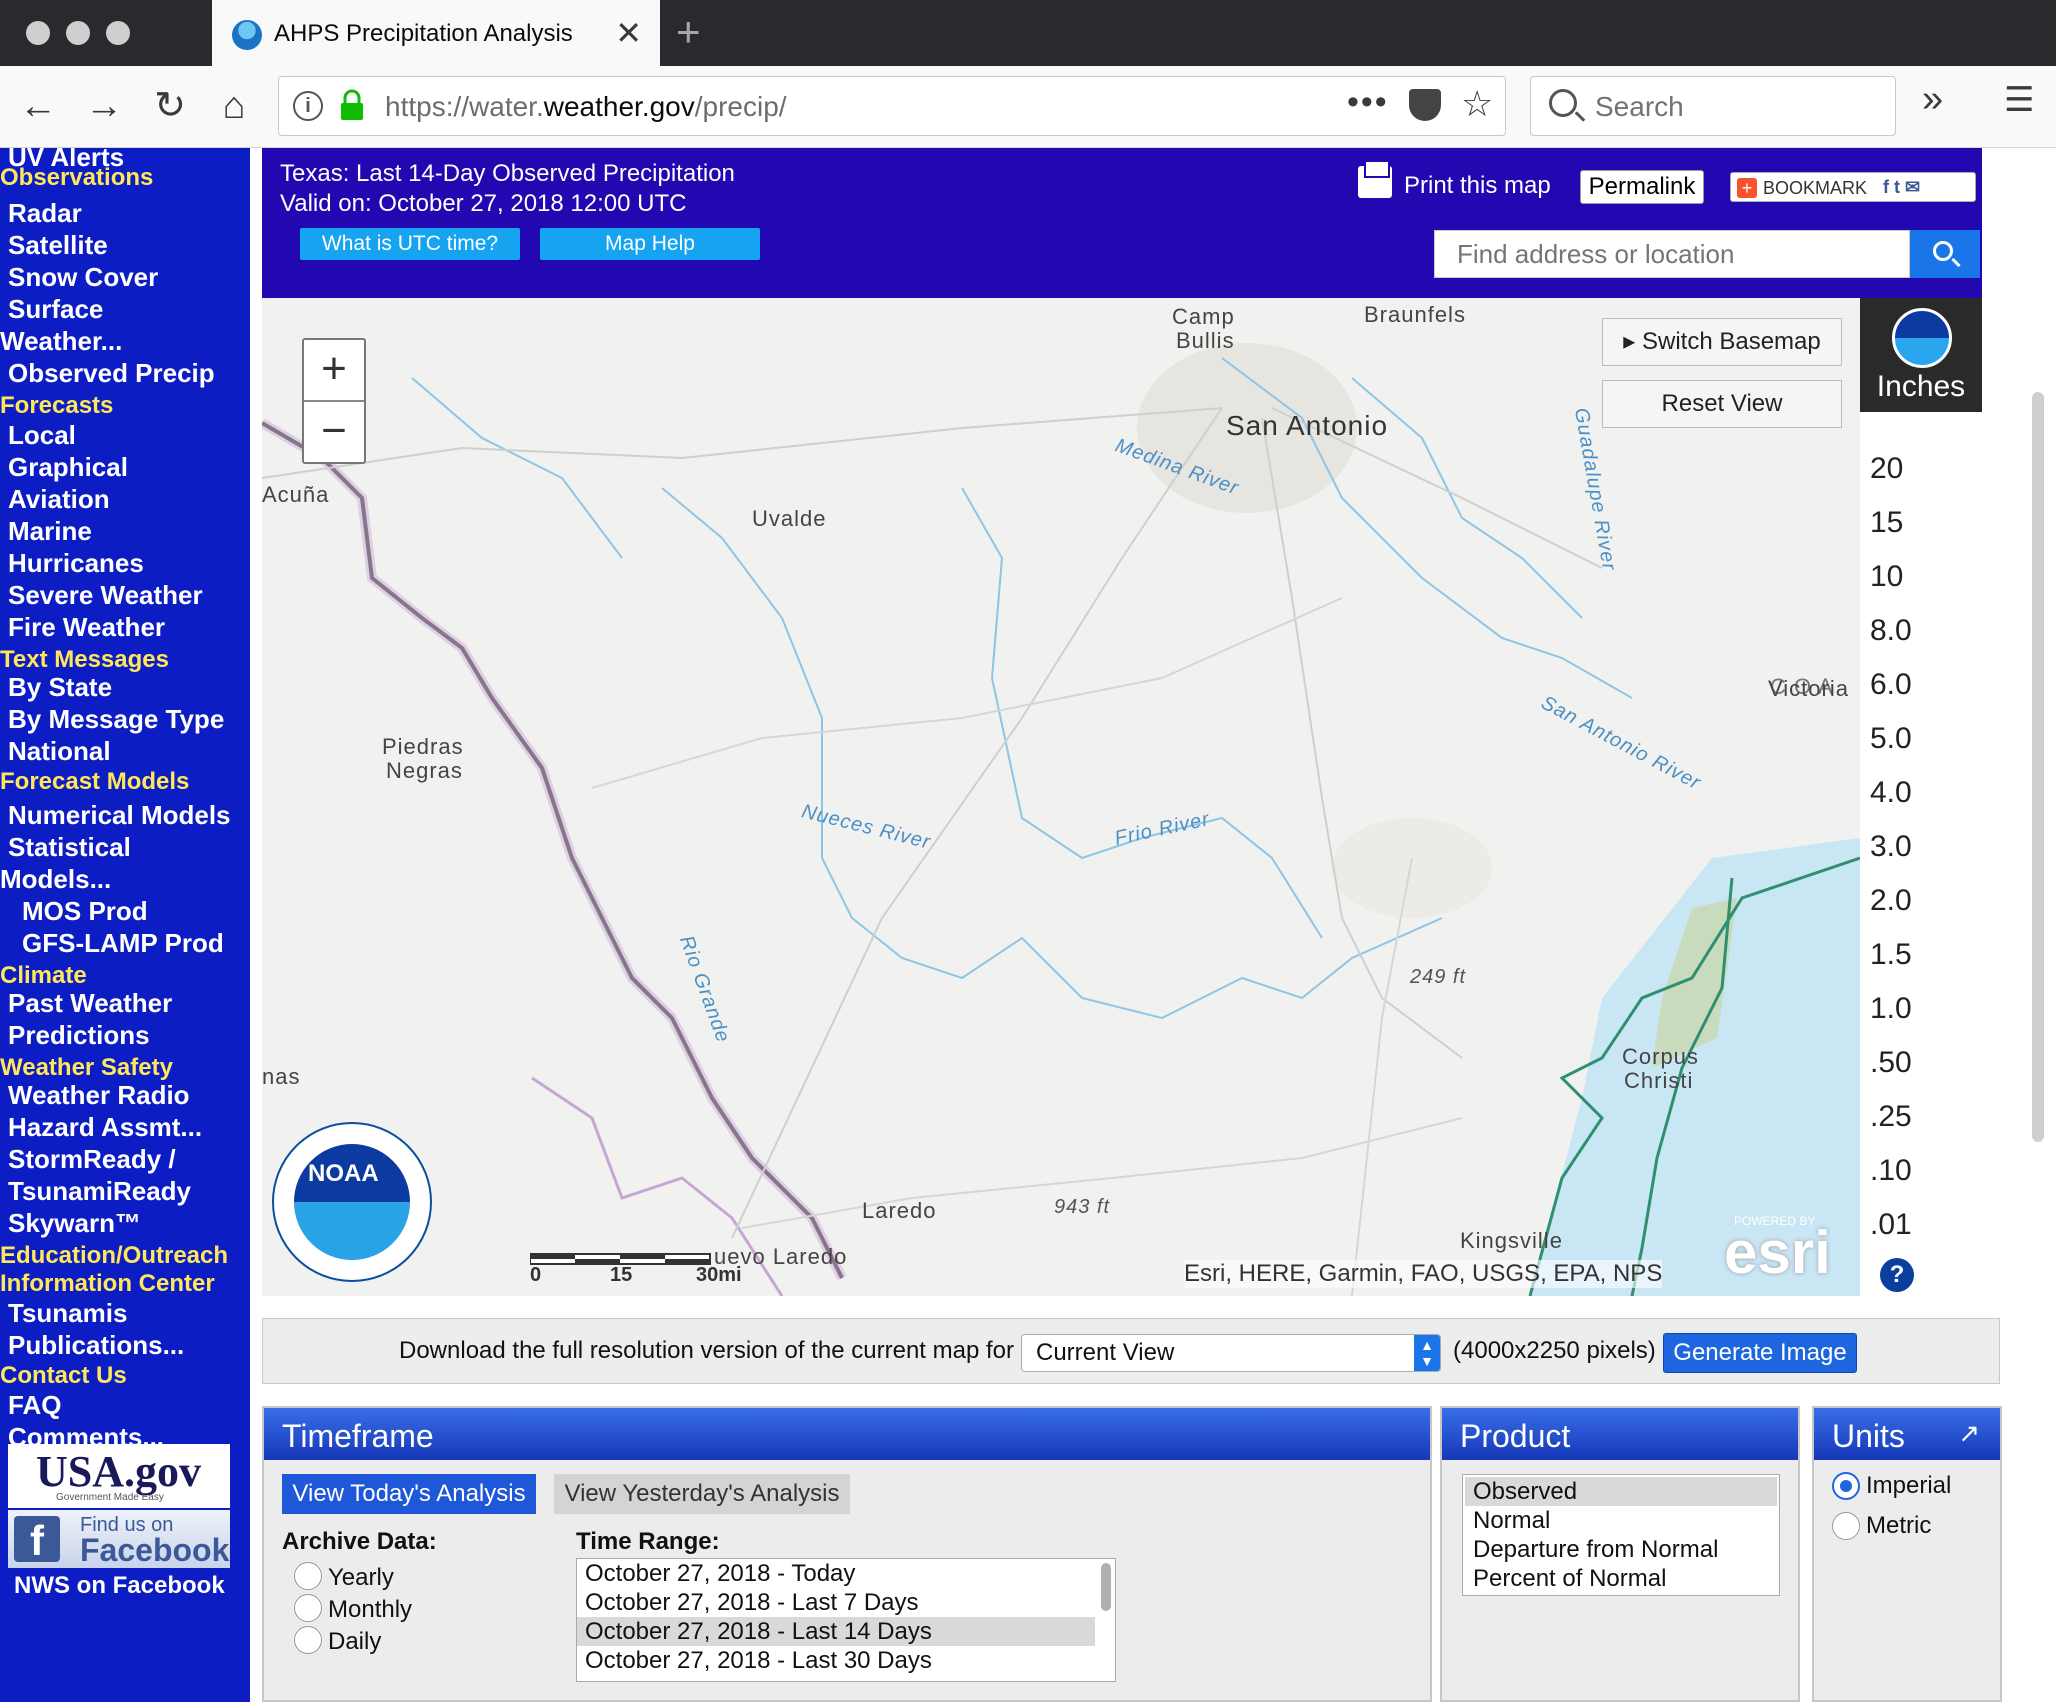 The height and width of the screenshot is (1702, 2056). What do you see at coordinates (119, 1539) in the screenshot?
I see `facebook-banner: f Find us on Facebook` at bounding box center [119, 1539].